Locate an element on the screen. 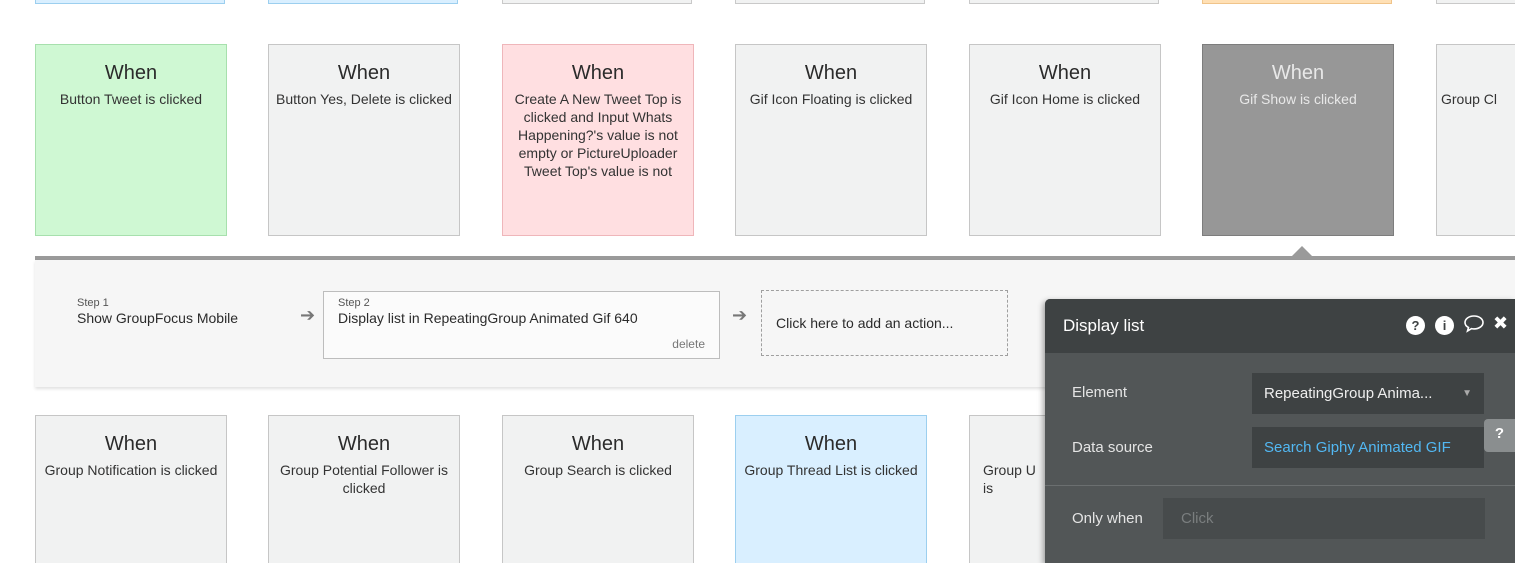 The height and width of the screenshot is (563, 1515). event-card-group-potential-follower: When Group Potential Follower is clicked is located at coordinates (364, 489).